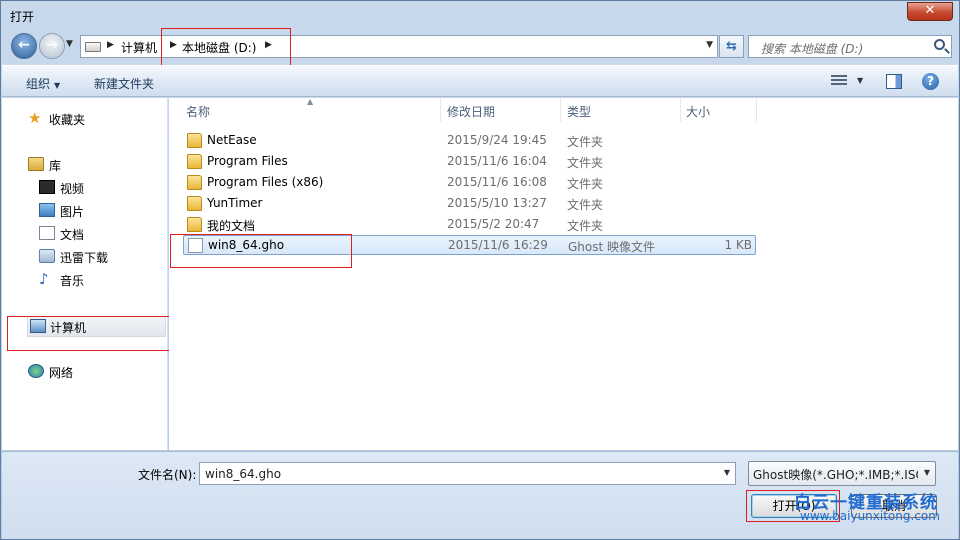 The height and width of the screenshot is (540, 960). Describe the element at coordinates (44, 279) in the screenshot. I see `music-icon: ♪` at that location.